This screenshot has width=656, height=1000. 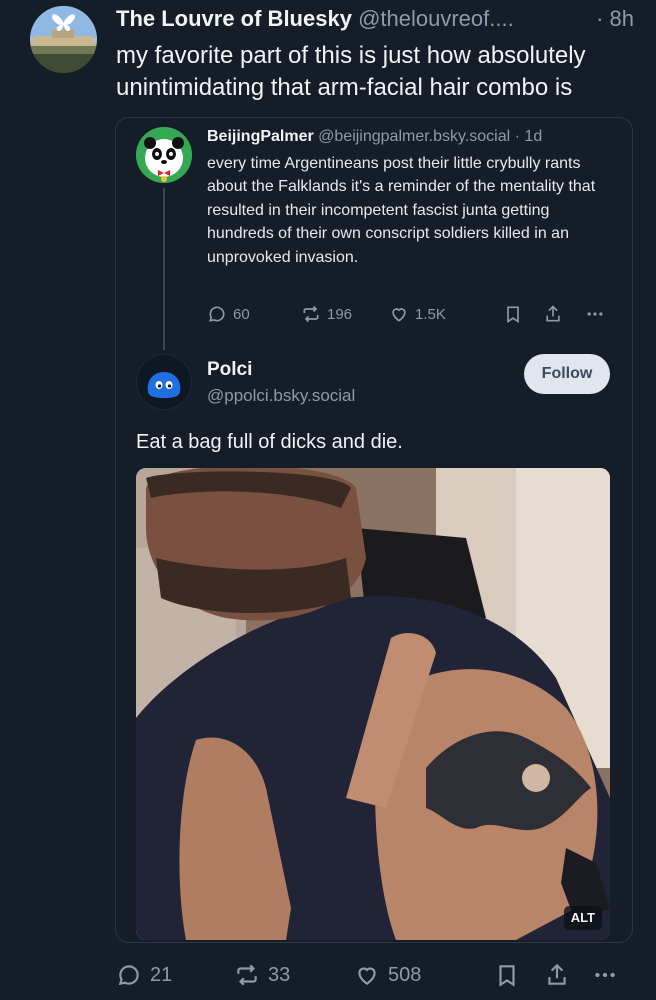 What do you see at coordinates (164, 385) in the screenshot?
I see `blob-avatar-image` at bounding box center [164, 385].